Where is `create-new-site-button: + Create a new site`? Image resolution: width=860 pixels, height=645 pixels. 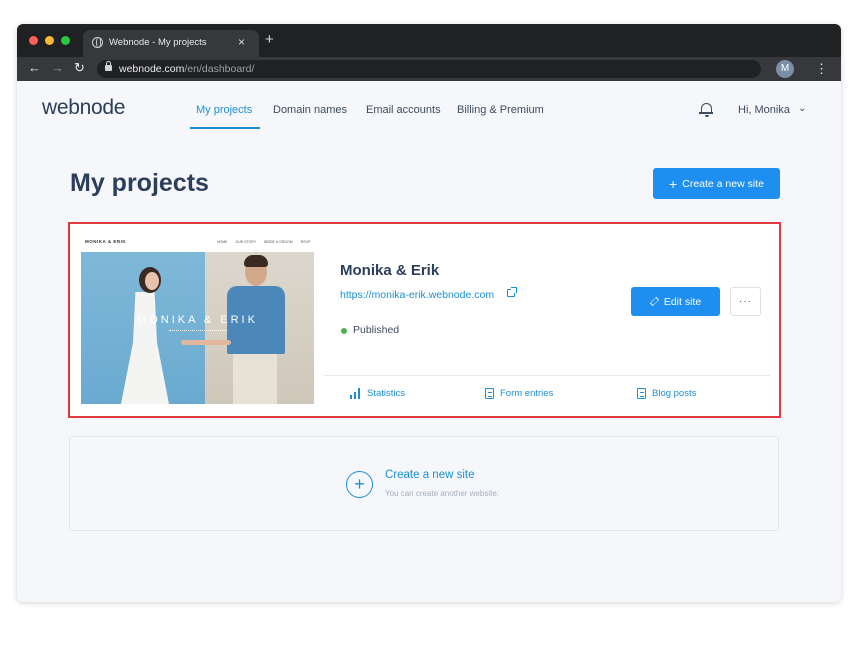
create-new-site-button: + Create a new site is located at coordinates (716, 183).